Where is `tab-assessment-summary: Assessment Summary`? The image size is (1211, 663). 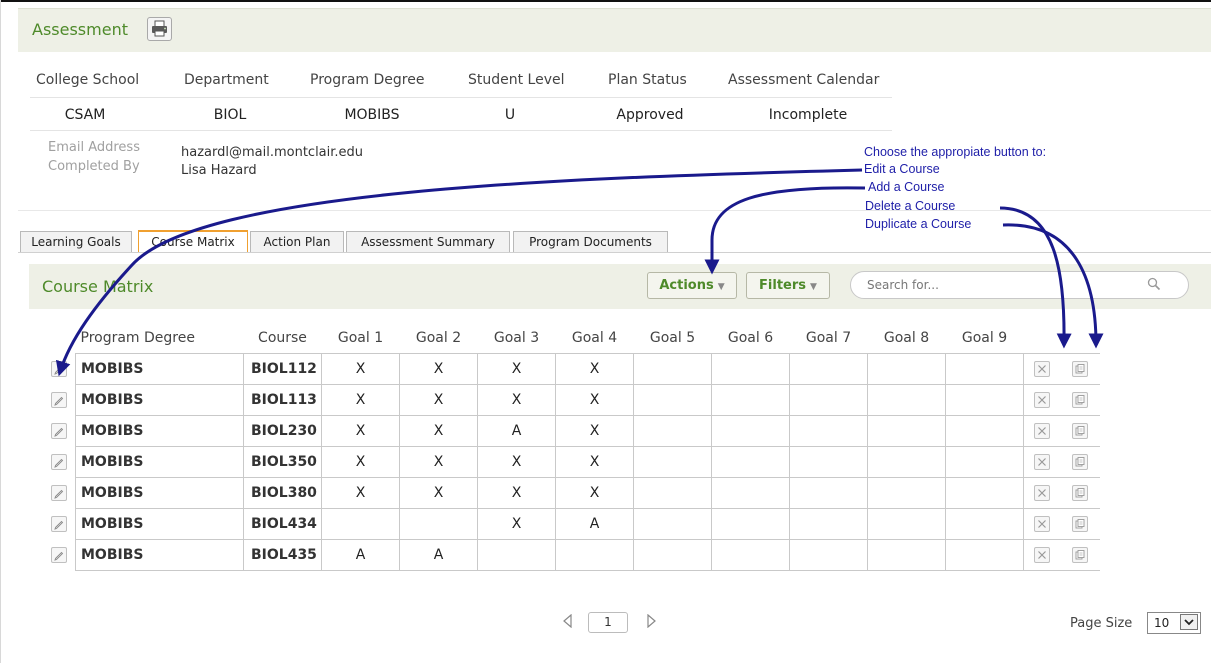
tab-assessment-summary: Assessment Summary is located at coordinates (428, 241).